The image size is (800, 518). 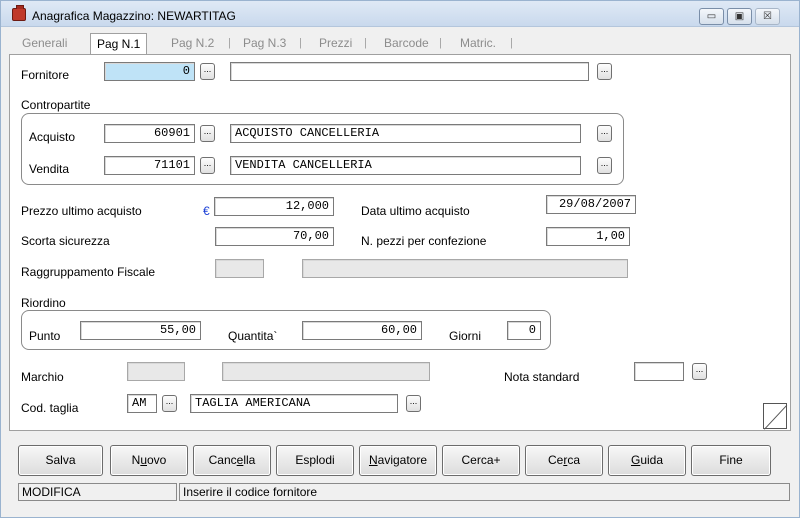 I want to click on giorni-label: Giorni, so click(x=465, y=336).